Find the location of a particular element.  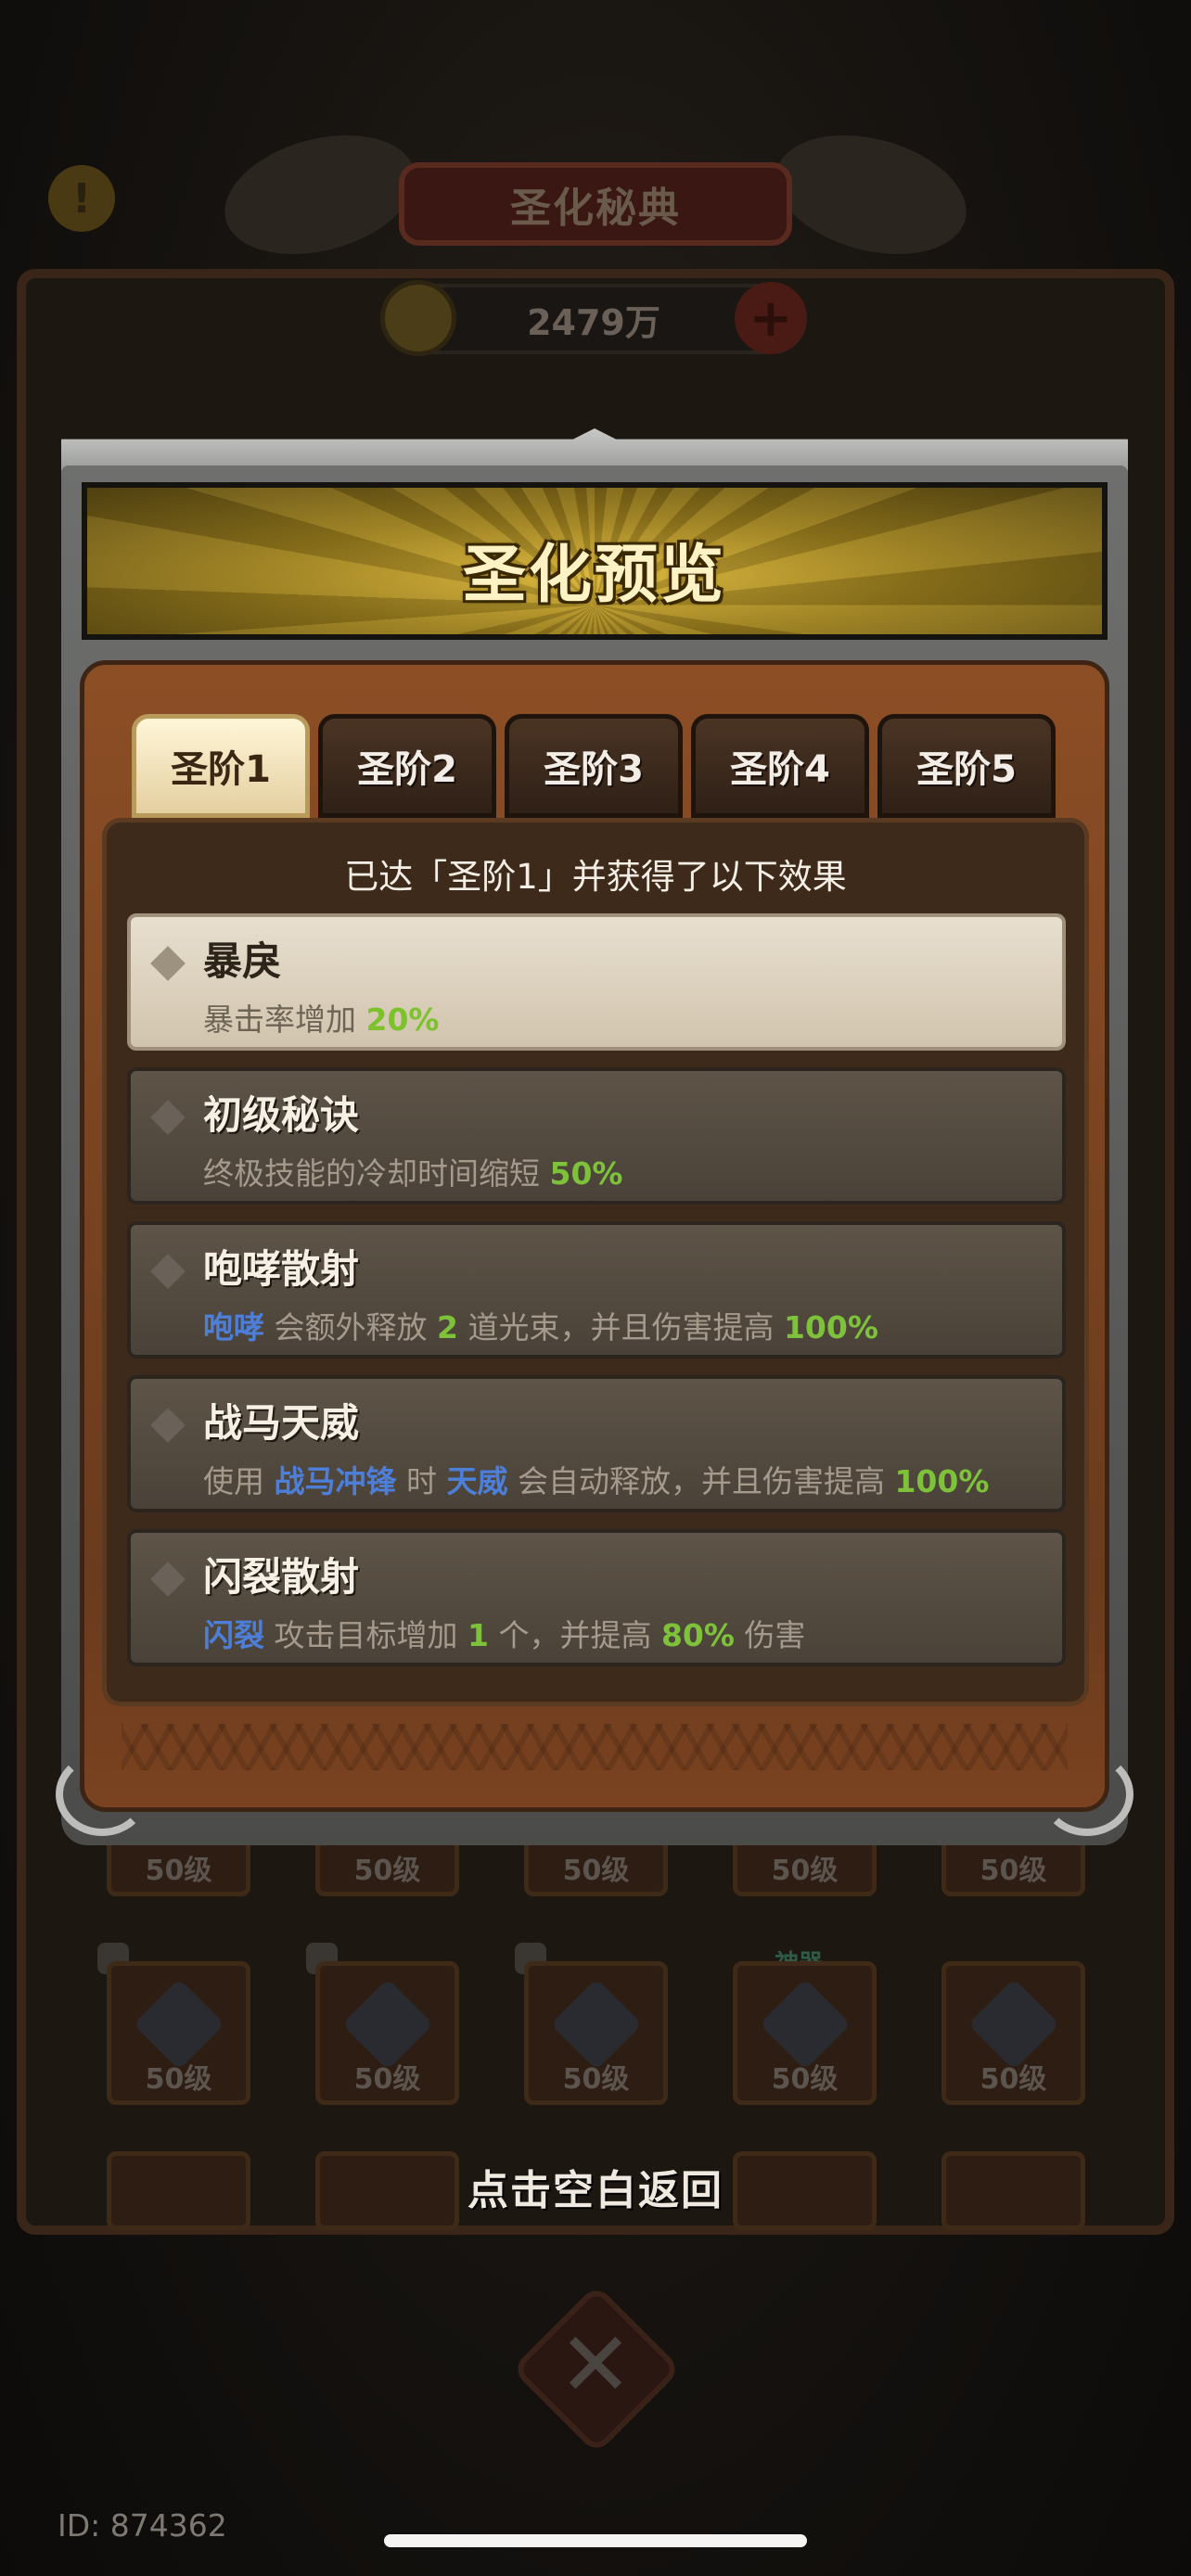

zigzag-pattern is located at coordinates (595, 1747).